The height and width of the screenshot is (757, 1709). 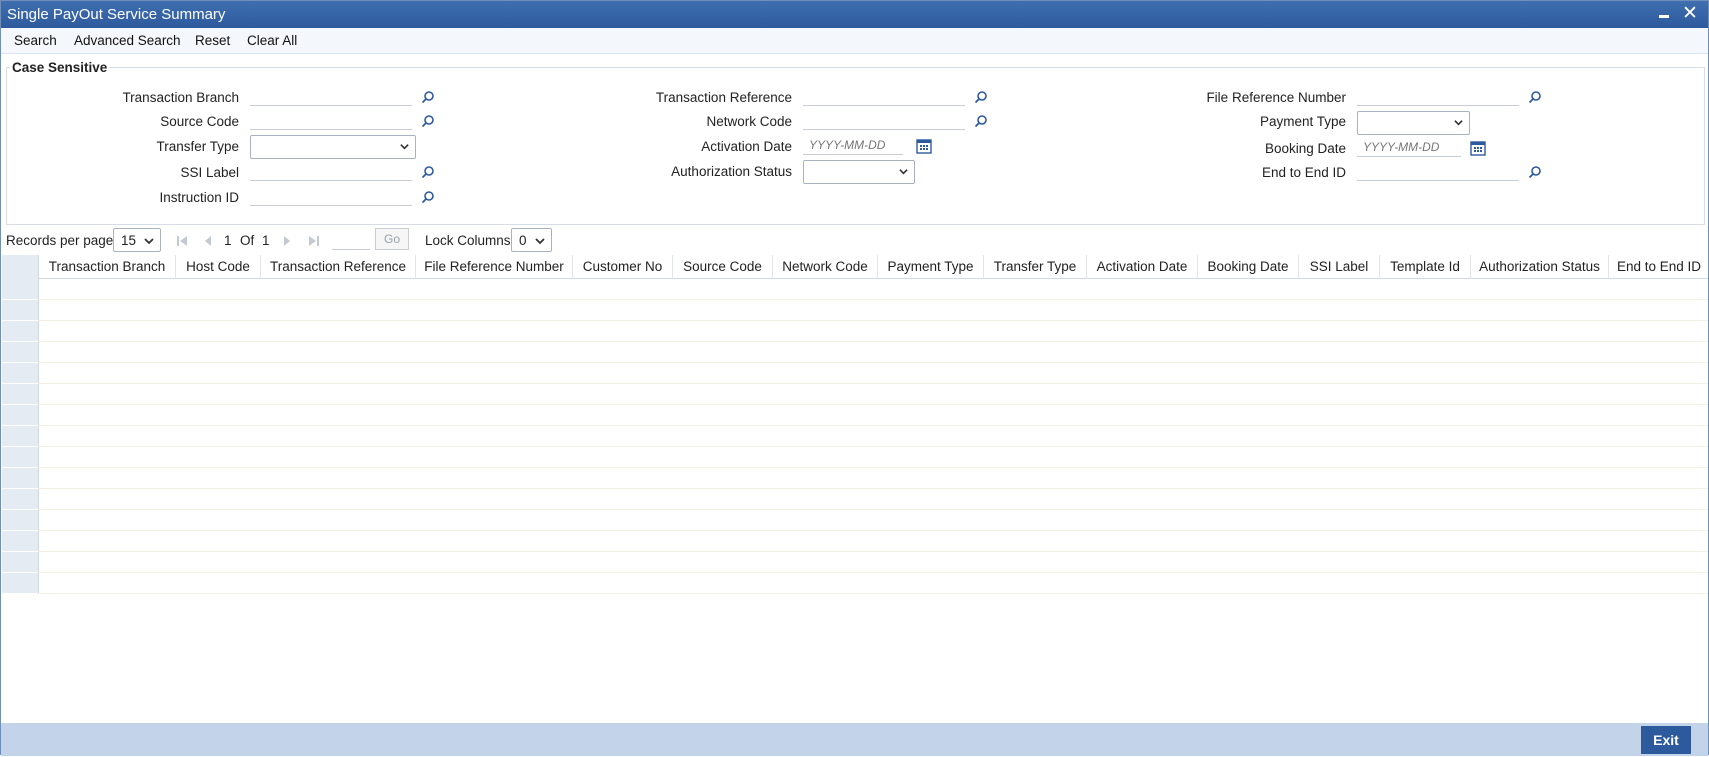 What do you see at coordinates (931, 267) in the screenshot?
I see `column-header-payment-type: Payment Type` at bounding box center [931, 267].